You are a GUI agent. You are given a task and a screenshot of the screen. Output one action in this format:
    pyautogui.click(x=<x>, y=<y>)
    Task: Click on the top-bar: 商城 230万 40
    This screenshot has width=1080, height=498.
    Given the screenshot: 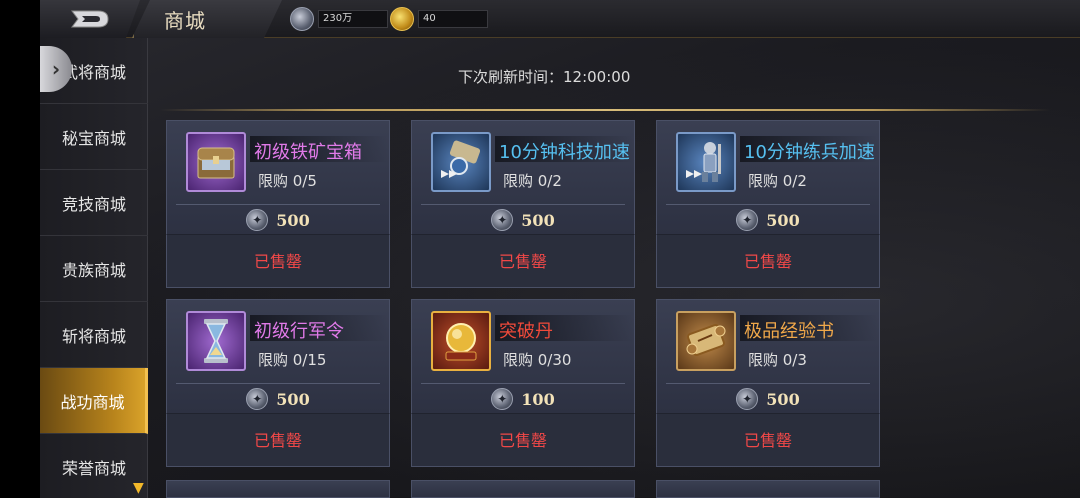 What is the action you would take?
    pyautogui.click(x=560, y=19)
    